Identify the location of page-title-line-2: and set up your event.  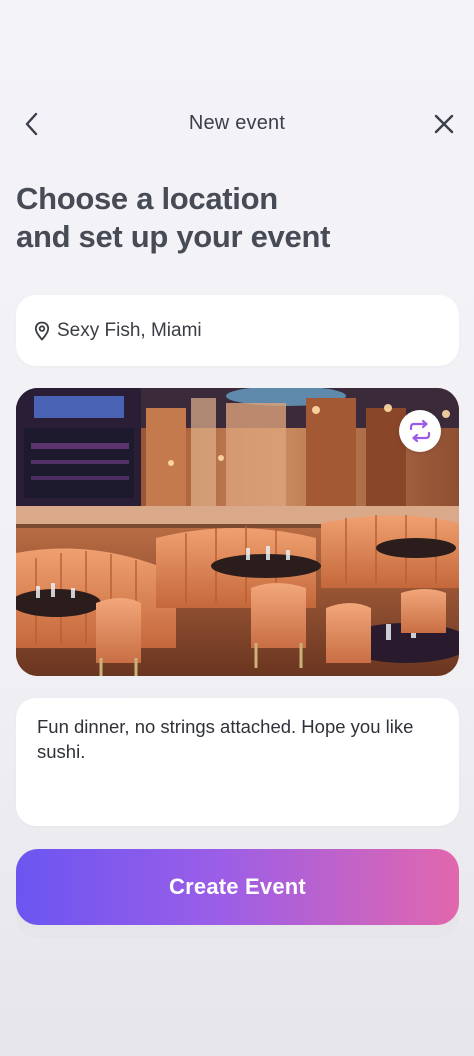
(173, 236).